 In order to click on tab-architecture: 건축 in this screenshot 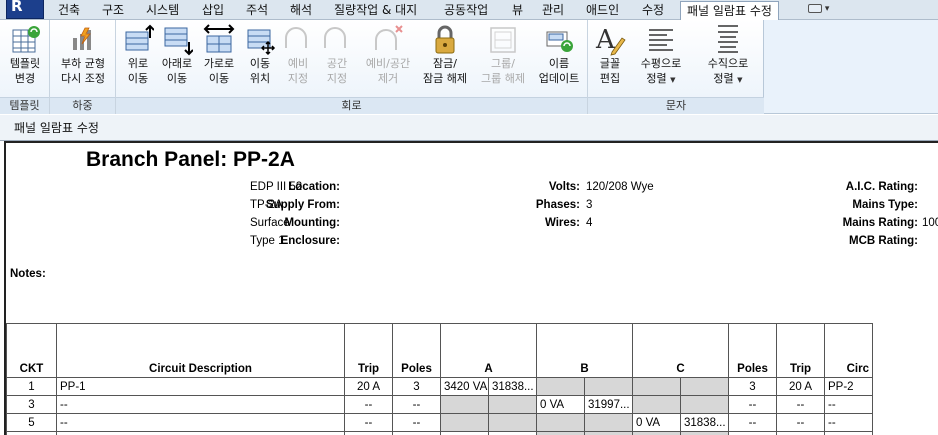, I will do `click(69, 10)`.